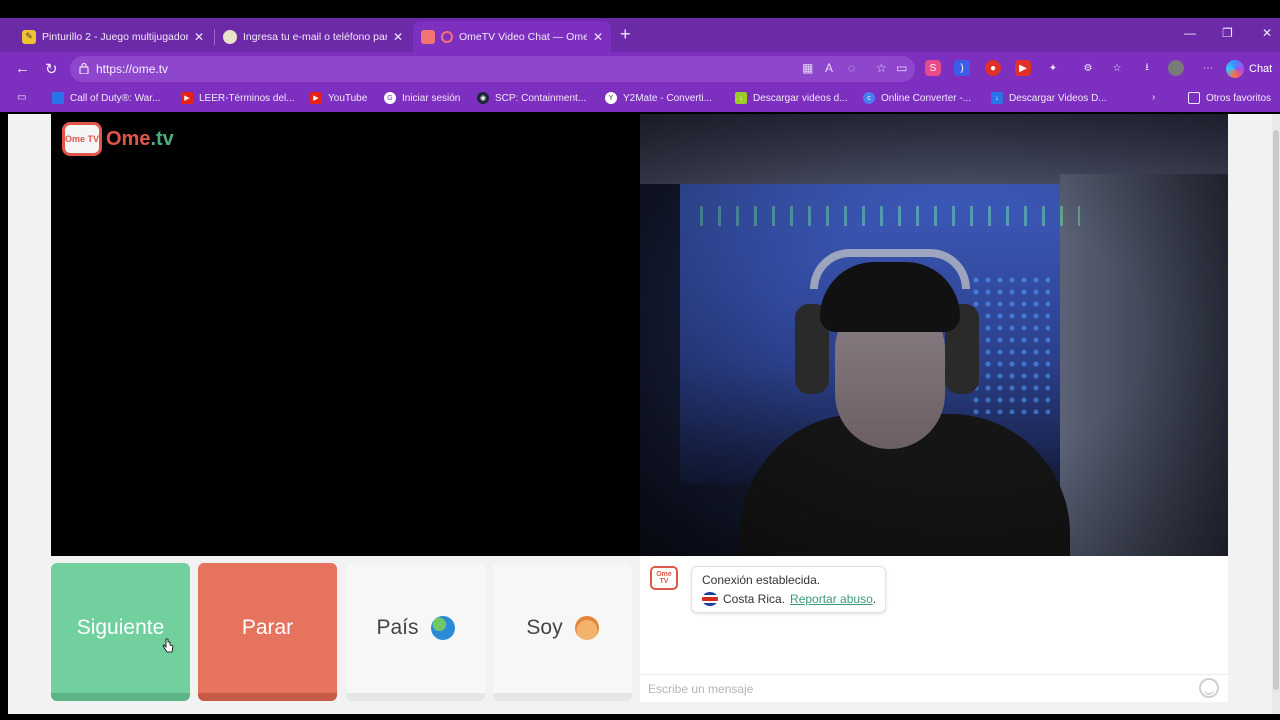  What do you see at coordinates (447, 36) in the screenshot?
I see `recording-icon` at bounding box center [447, 36].